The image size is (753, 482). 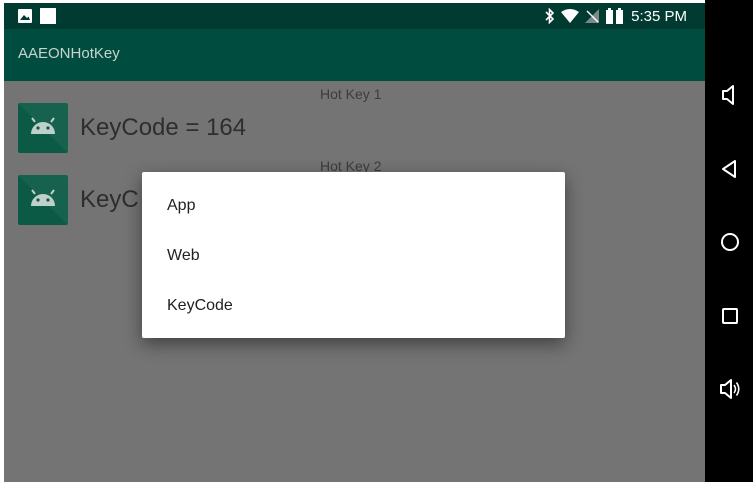 What do you see at coordinates (353, 306) in the screenshot?
I see `dialog-option-keycode: KeyCode` at bounding box center [353, 306].